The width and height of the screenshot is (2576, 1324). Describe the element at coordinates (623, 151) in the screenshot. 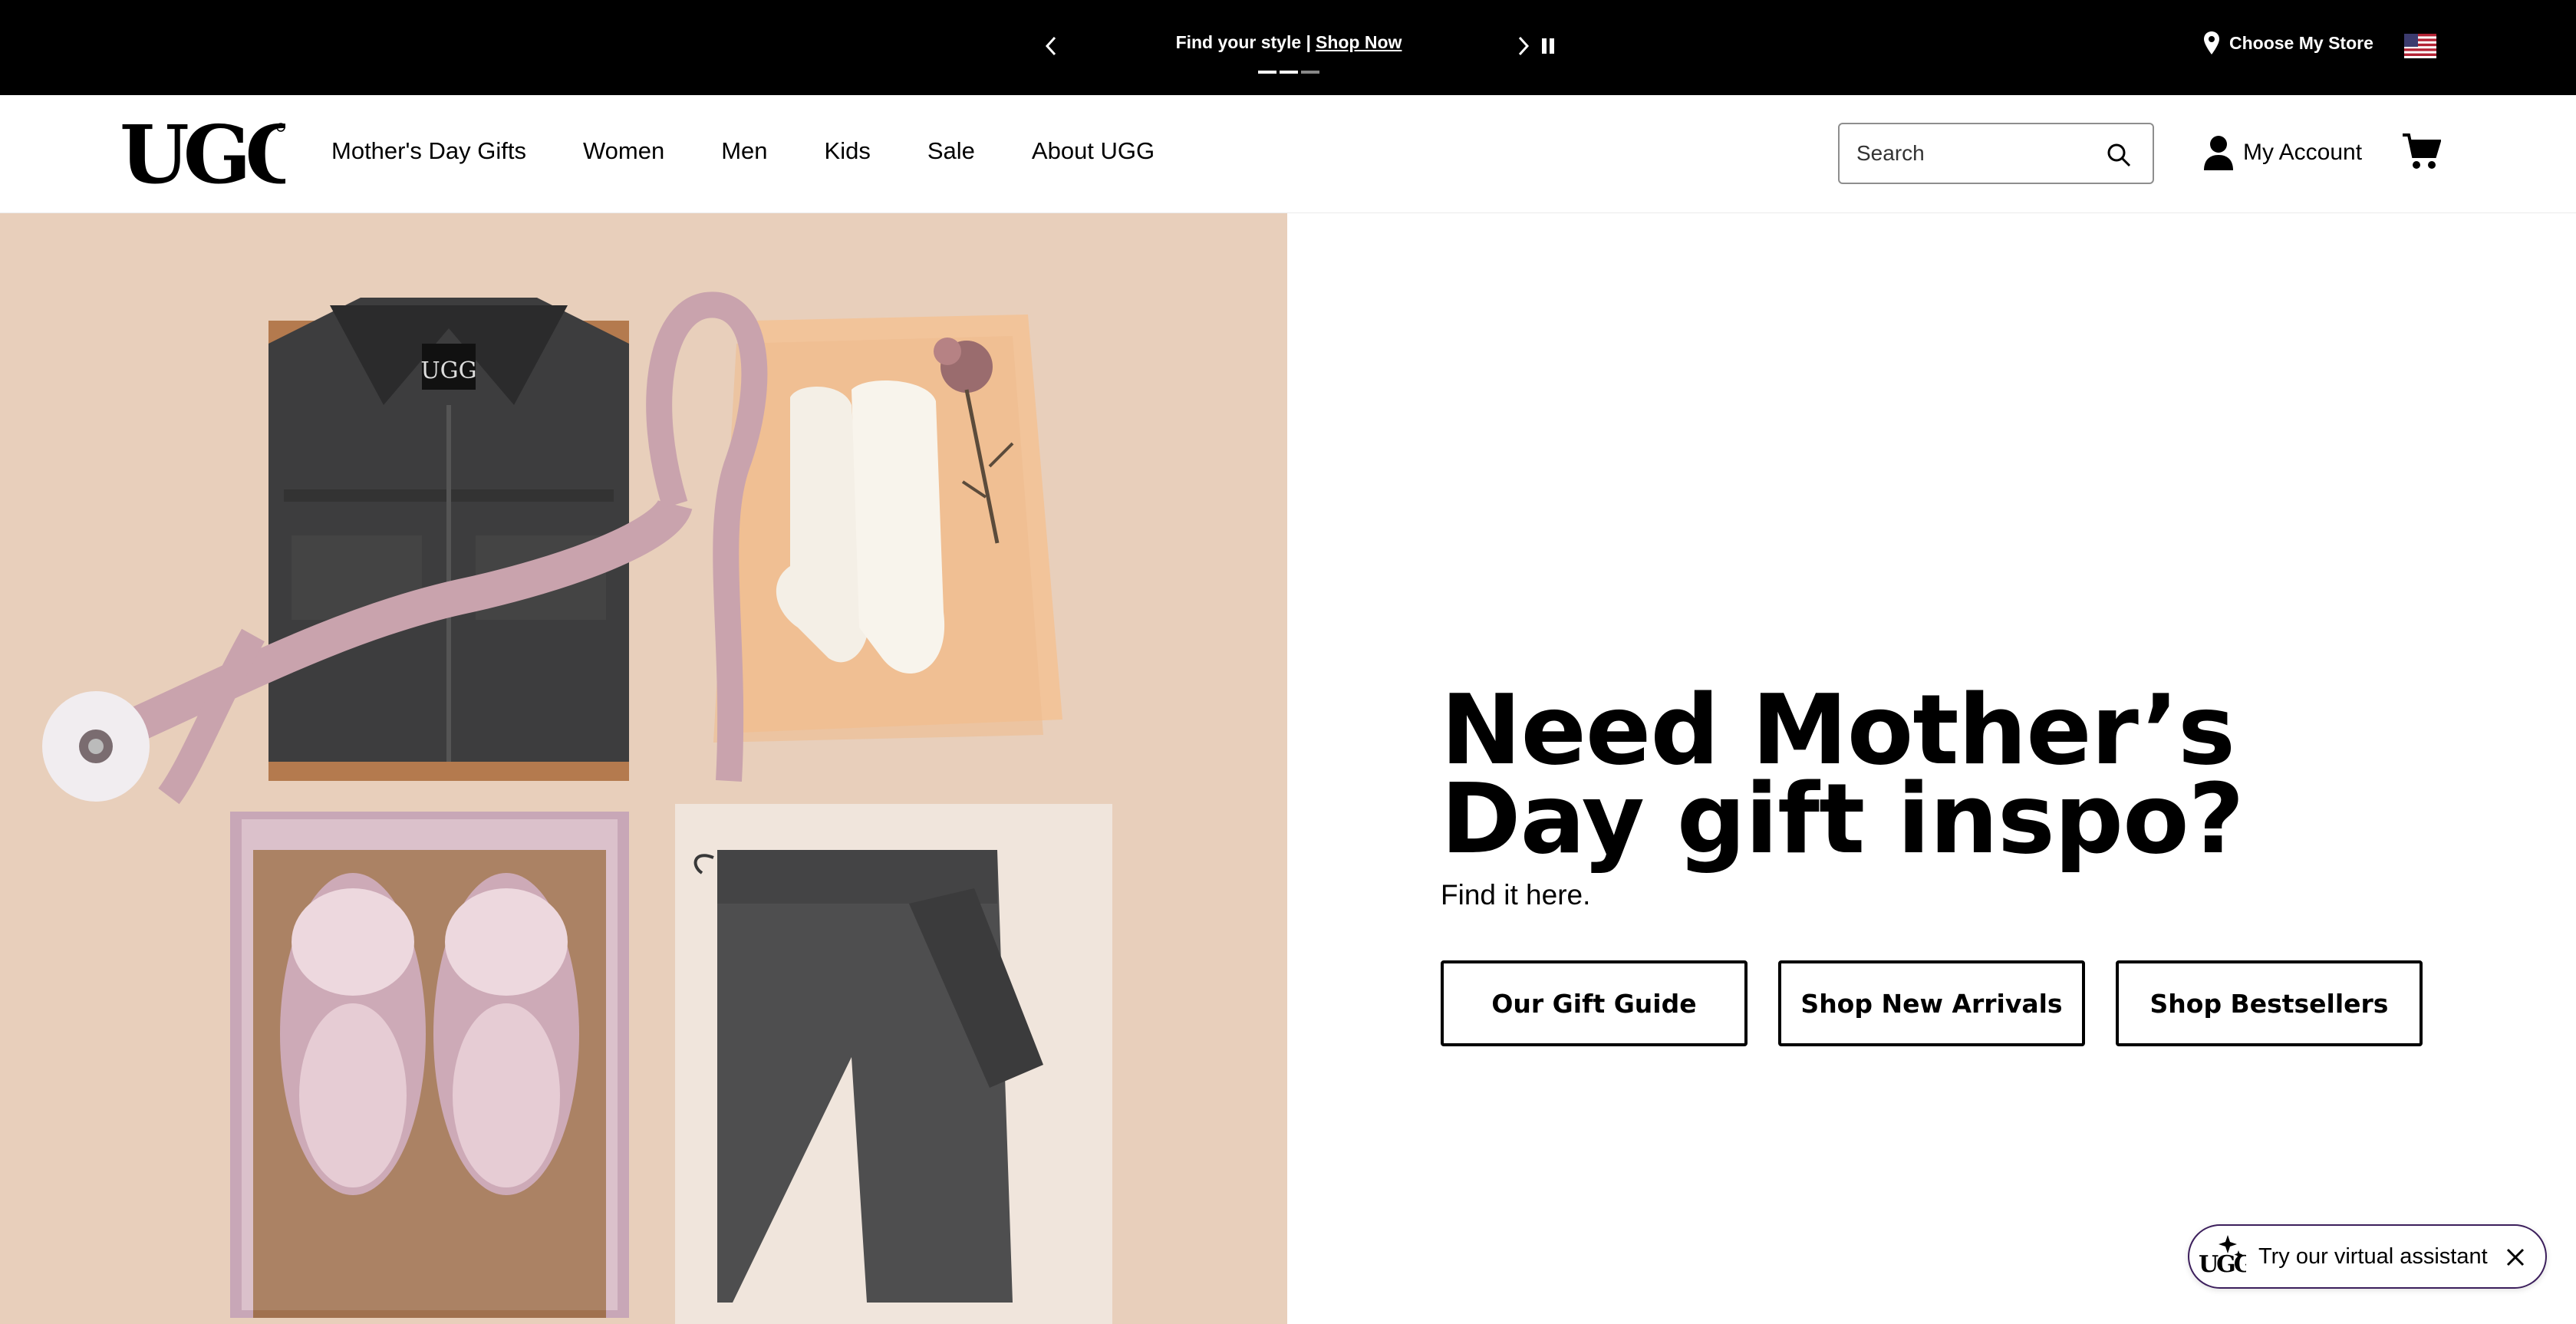

I see `nav-women: Women` at that location.